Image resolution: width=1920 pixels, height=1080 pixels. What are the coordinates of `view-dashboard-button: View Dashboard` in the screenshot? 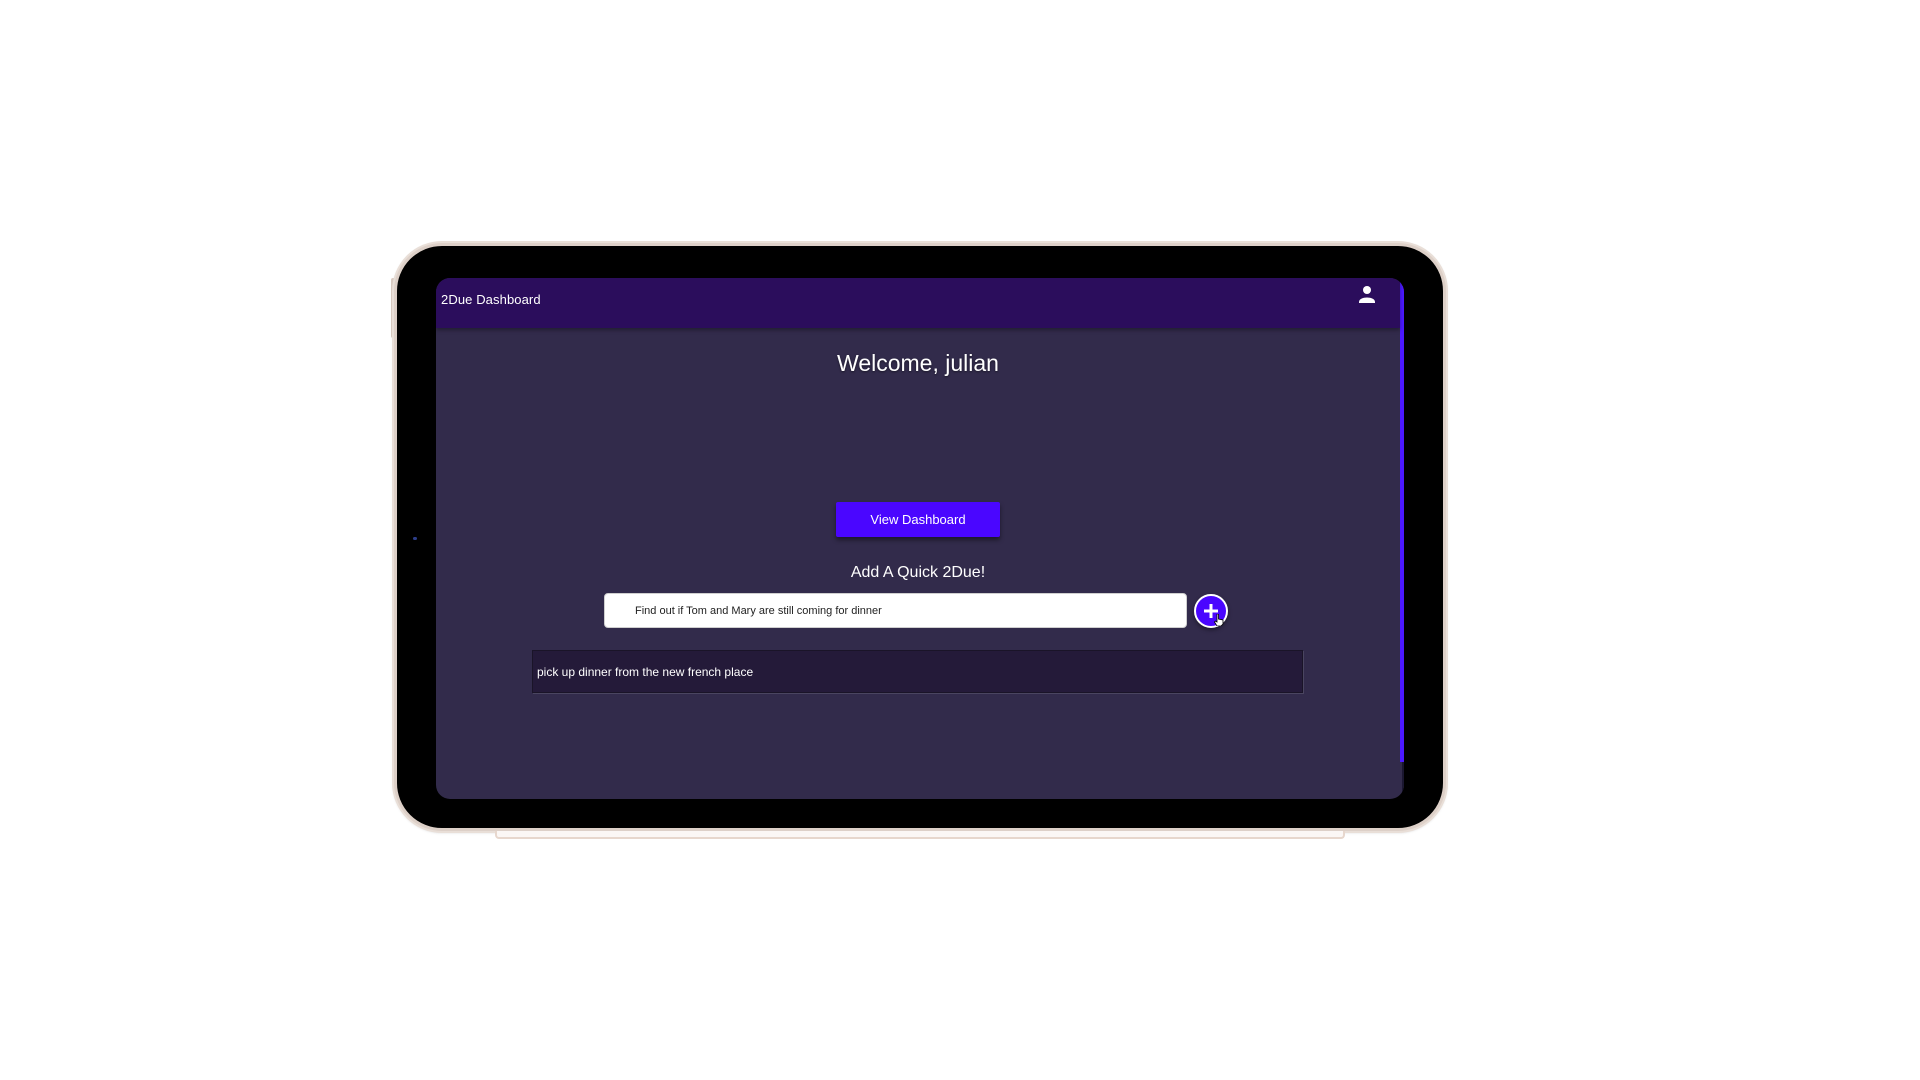 It's located at (918, 519).